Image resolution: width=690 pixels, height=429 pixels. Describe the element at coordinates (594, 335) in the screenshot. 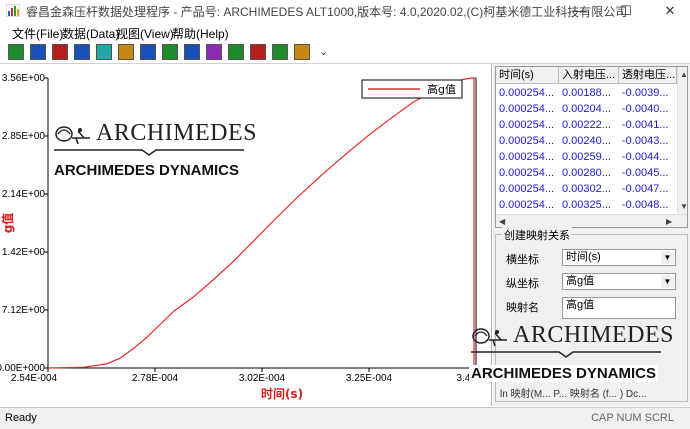

I see `watermark-logo-text-2: ARCHIMEDES` at that location.